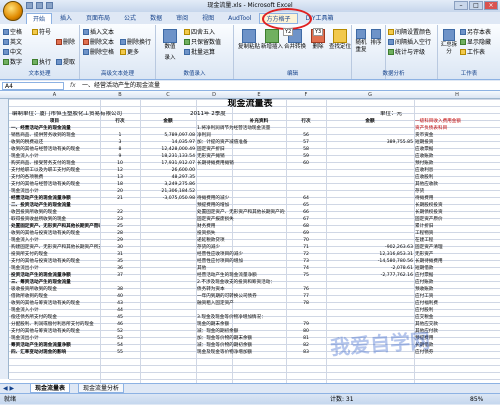 This screenshot has height=405, width=500. I want to click on supplement-amount: -14,580,780.56, so click(369, 261).